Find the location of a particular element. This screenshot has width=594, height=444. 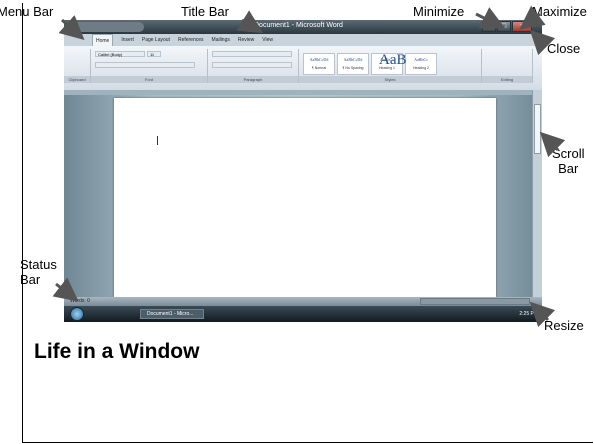

ribbon-group-label: Font is located at coordinates (149, 79).